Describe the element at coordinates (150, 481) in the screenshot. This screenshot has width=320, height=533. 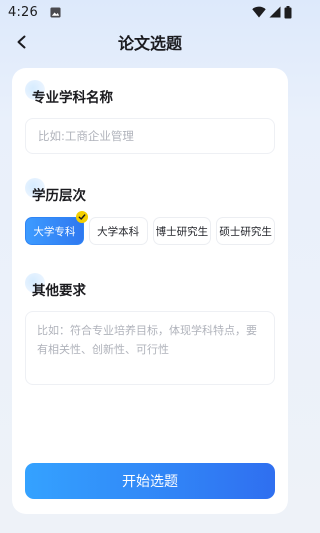
I see `start-selection-button: 开始选题` at that location.